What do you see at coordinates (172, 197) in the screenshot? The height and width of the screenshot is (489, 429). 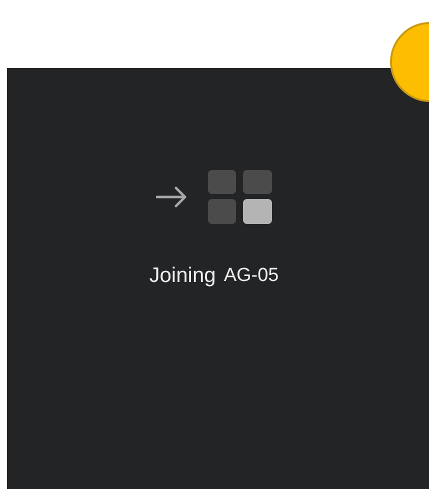 I see `arrow-icon` at bounding box center [172, 197].